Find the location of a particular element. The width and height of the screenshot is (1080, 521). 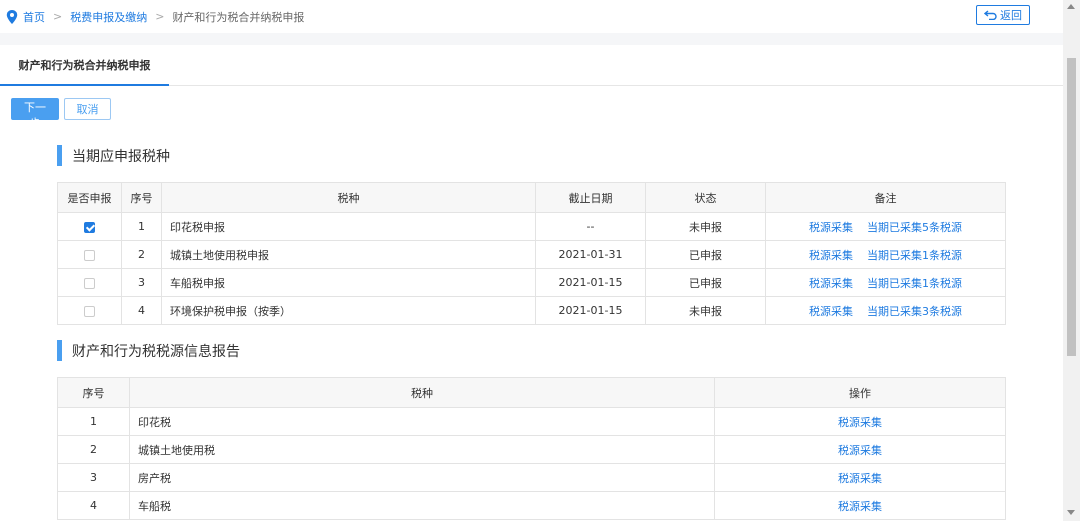

table-header-row: 是否申报 序号 税种 截止日期 状态 备注 is located at coordinates (531, 197).